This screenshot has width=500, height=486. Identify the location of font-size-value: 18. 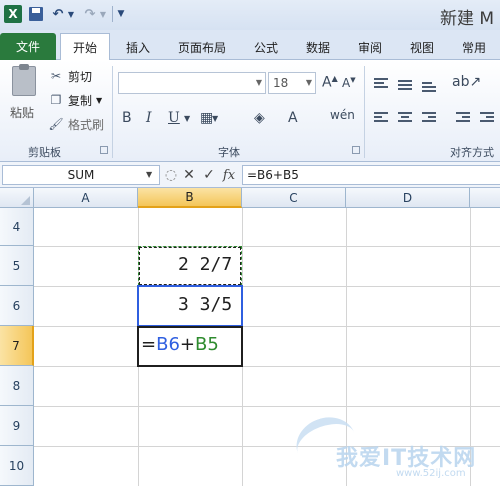
(281, 83).